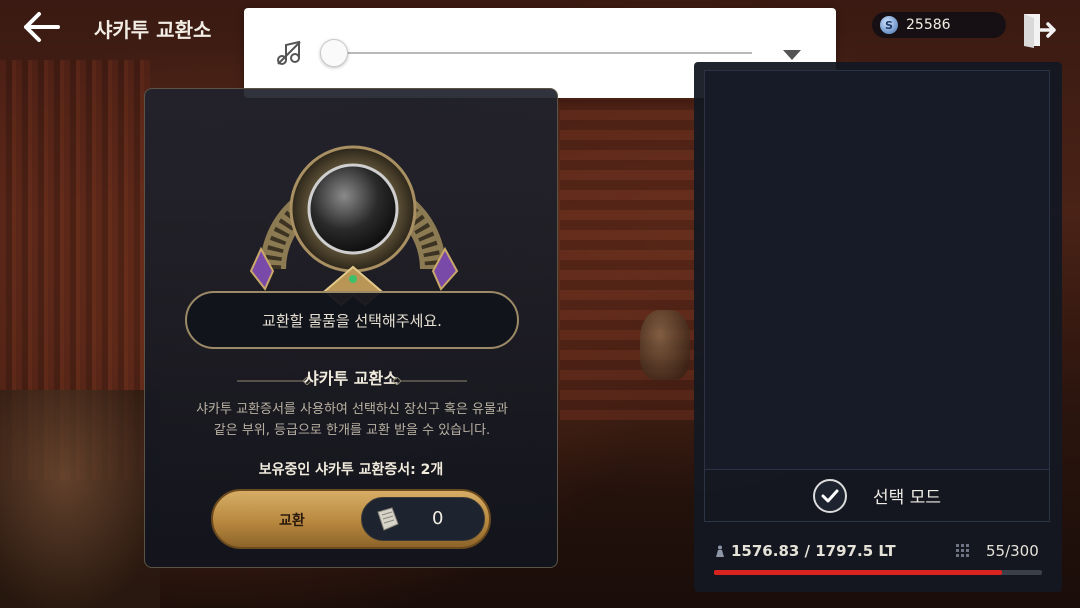 This screenshot has height=608, width=1080. What do you see at coordinates (352, 430) in the screenshot?
I see `description-line: 같은 부위, 등급으로 한개를 교환 받을 수 있습니다.` at bounding box center [352, 430].